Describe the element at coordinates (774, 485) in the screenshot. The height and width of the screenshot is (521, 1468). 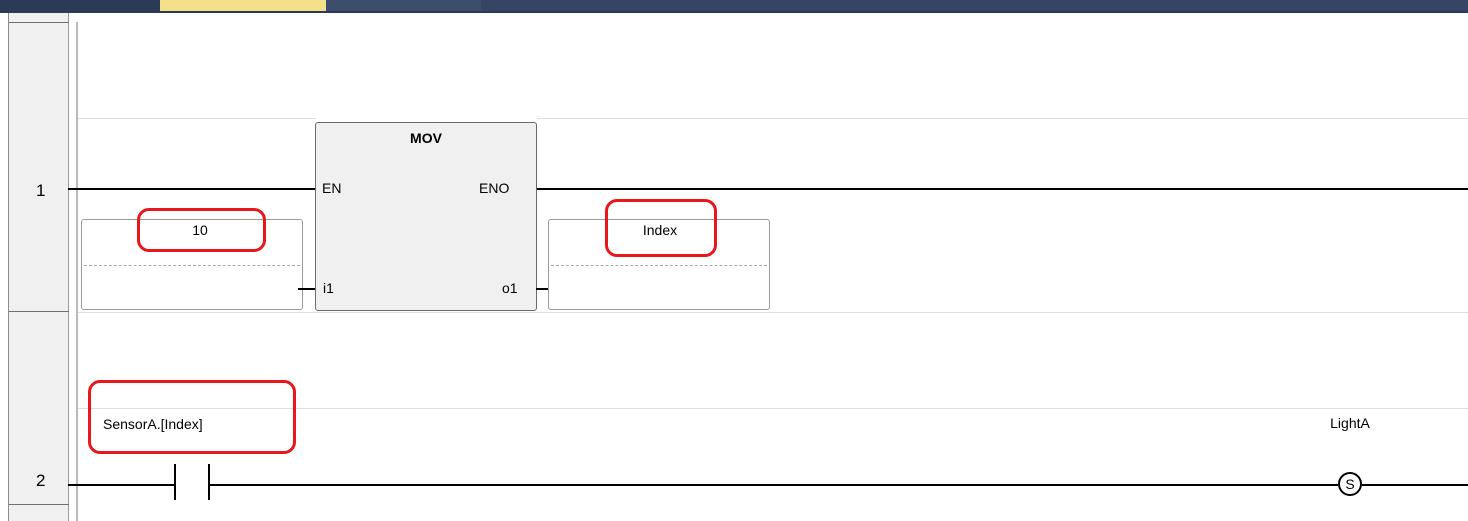
I see `rung-2-wire-mid` at that location.